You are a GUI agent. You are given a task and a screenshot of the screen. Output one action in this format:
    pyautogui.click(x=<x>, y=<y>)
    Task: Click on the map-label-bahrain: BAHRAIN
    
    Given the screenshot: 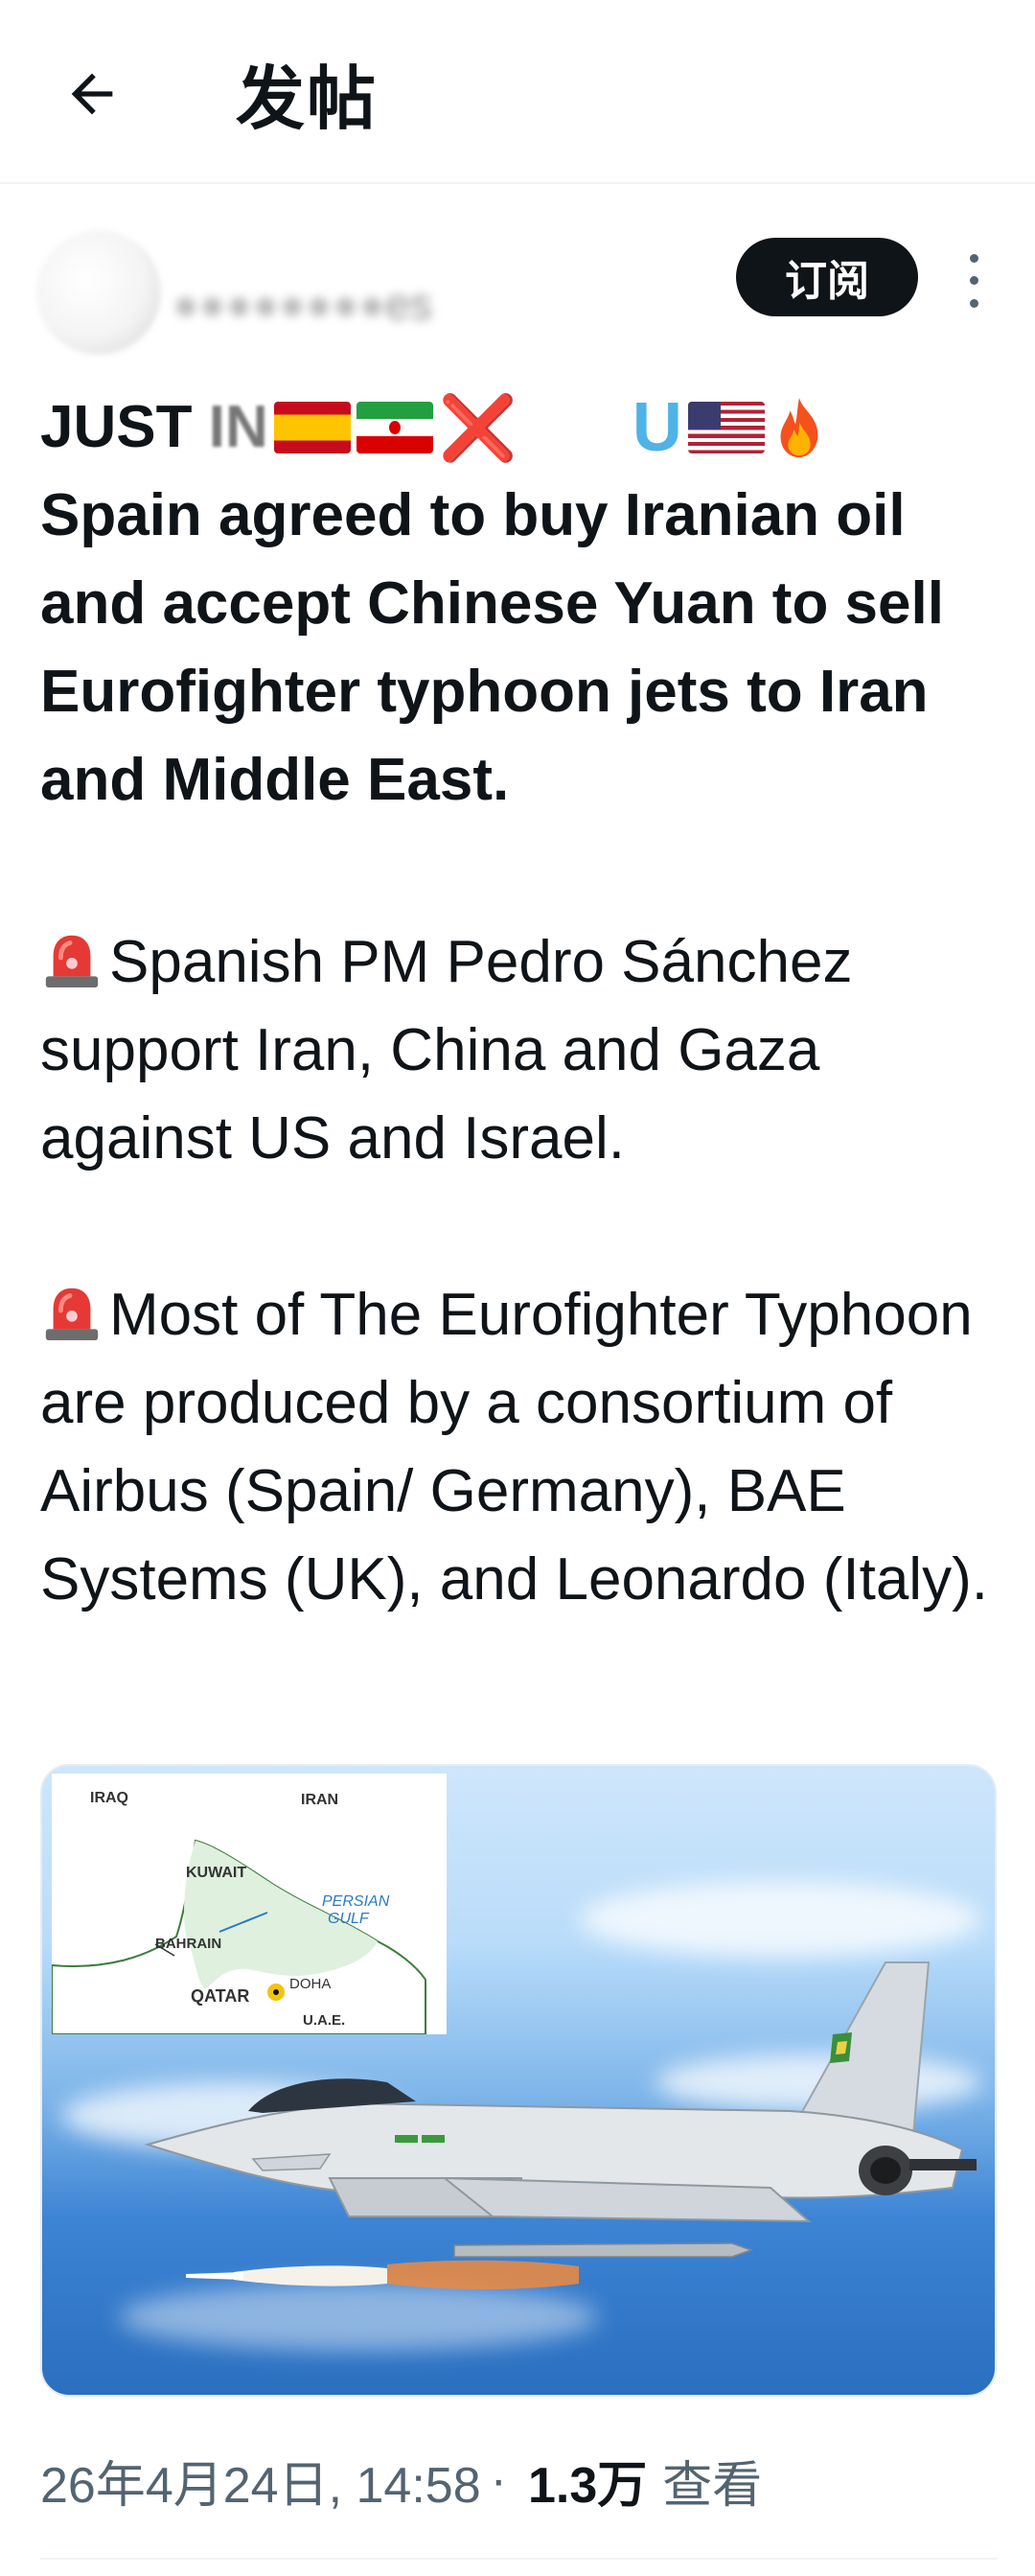 What is the action you would take?
    pyautogui.click(x=188, y=1944)
    